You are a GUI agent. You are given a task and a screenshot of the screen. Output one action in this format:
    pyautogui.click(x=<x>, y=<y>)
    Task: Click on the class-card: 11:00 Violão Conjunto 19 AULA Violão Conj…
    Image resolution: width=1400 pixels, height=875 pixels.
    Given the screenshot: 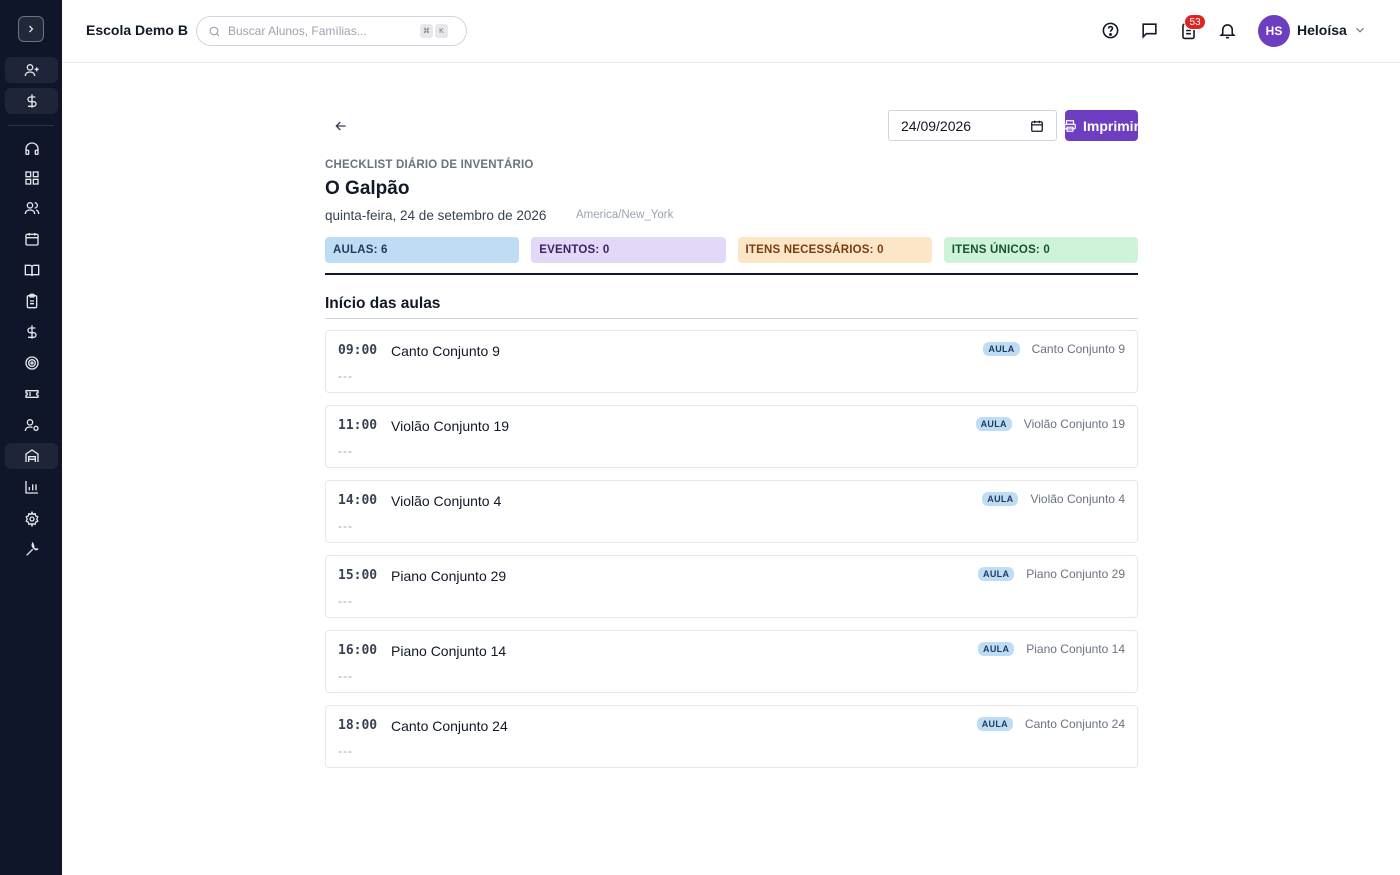 What is the action you would take?
    pyautogui.click(x=731, y=436)
    